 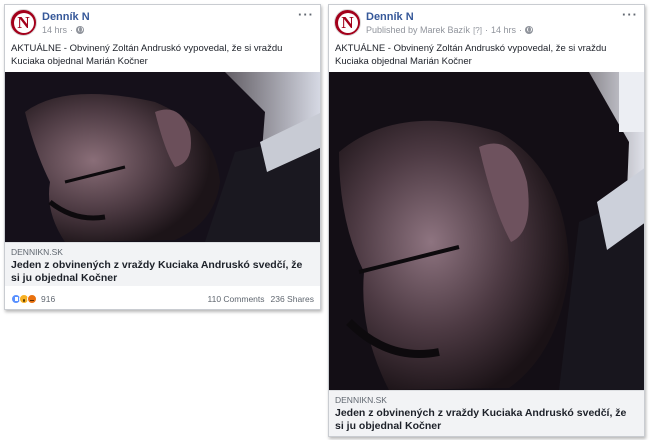 I want to click on info-mark: [?], so click(x=477, y=30).